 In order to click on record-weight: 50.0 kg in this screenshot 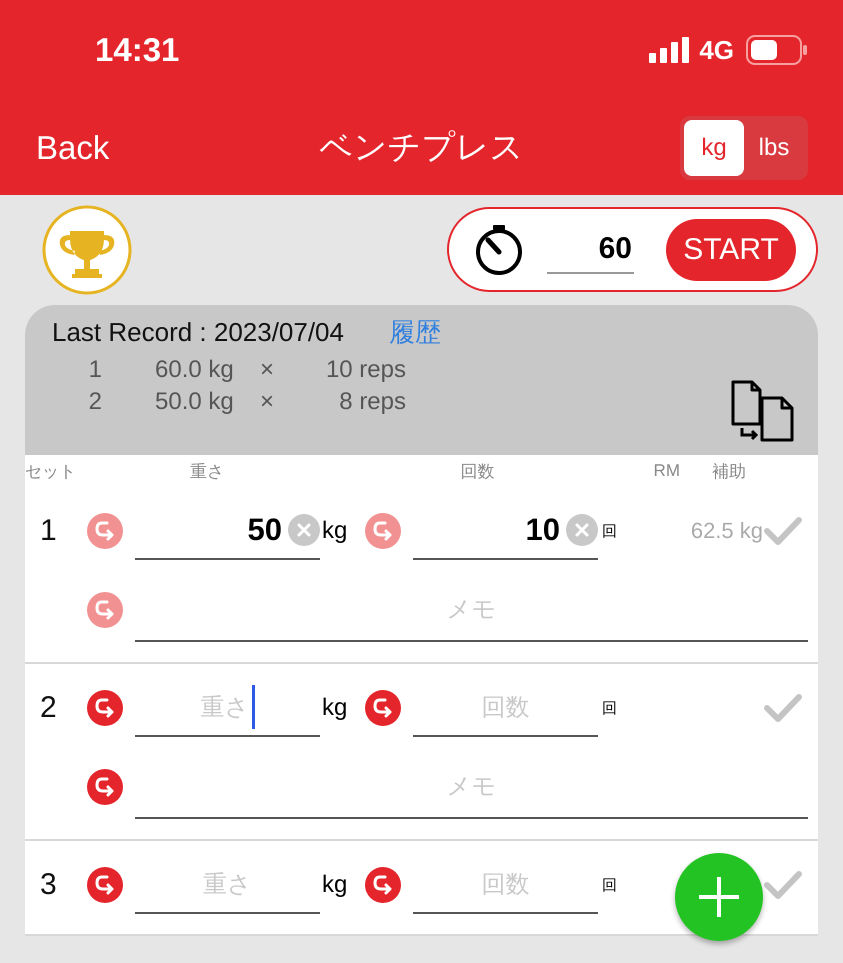, I will do `click(195, 402)`.